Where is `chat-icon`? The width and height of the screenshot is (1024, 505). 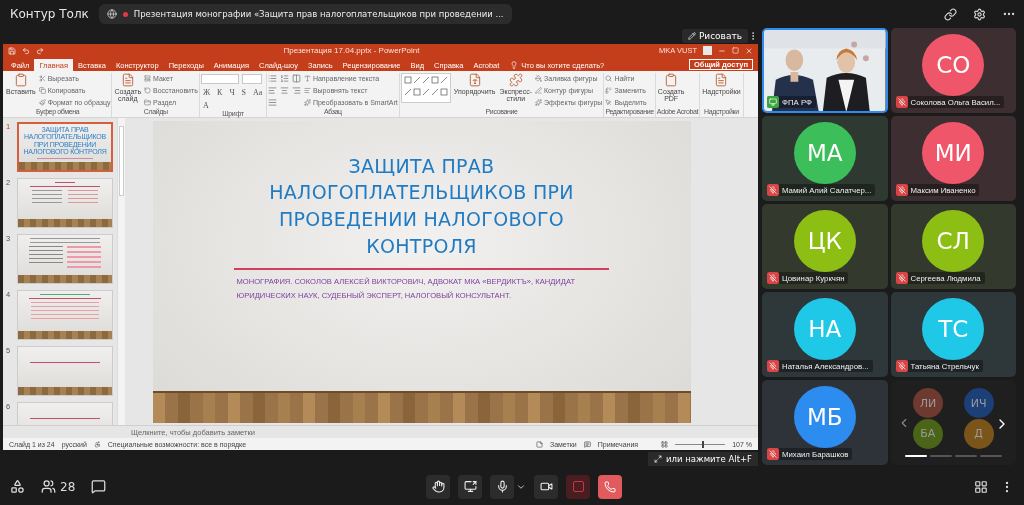 chat-icon is located at coordinates (99, 486).